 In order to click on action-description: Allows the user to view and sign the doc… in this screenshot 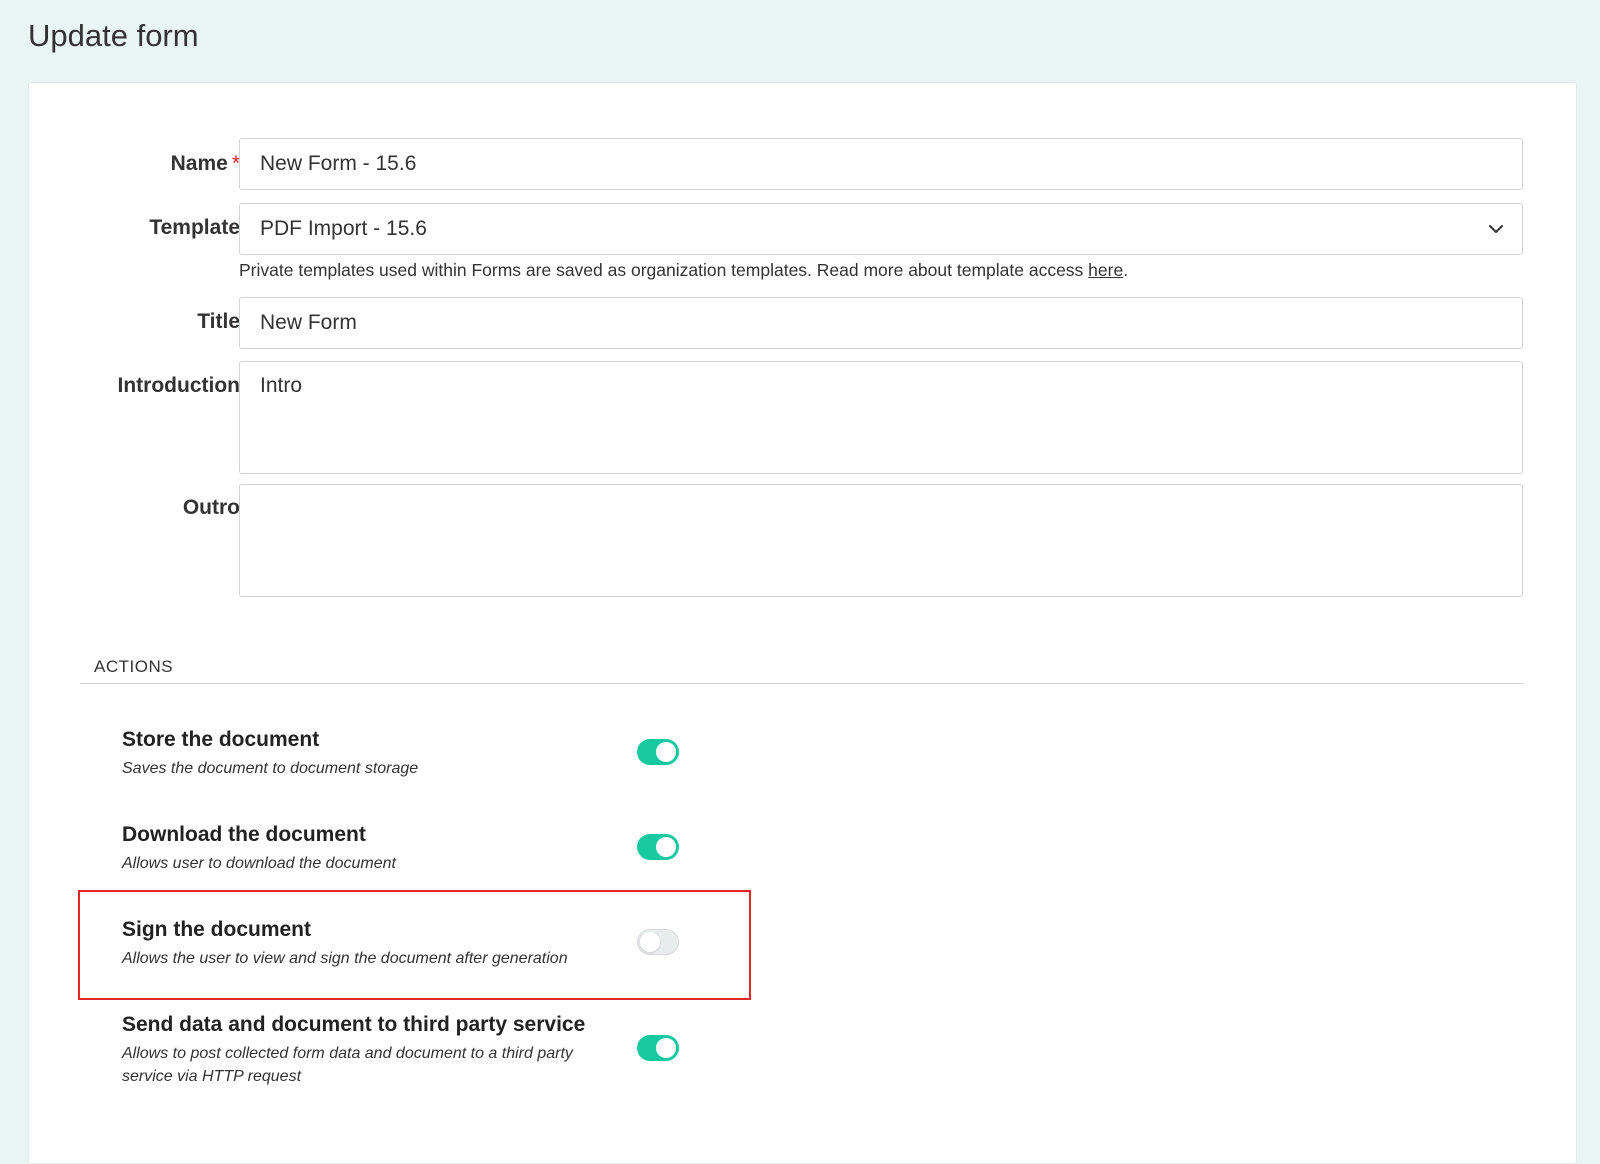, I will do `click(345, 958)`.